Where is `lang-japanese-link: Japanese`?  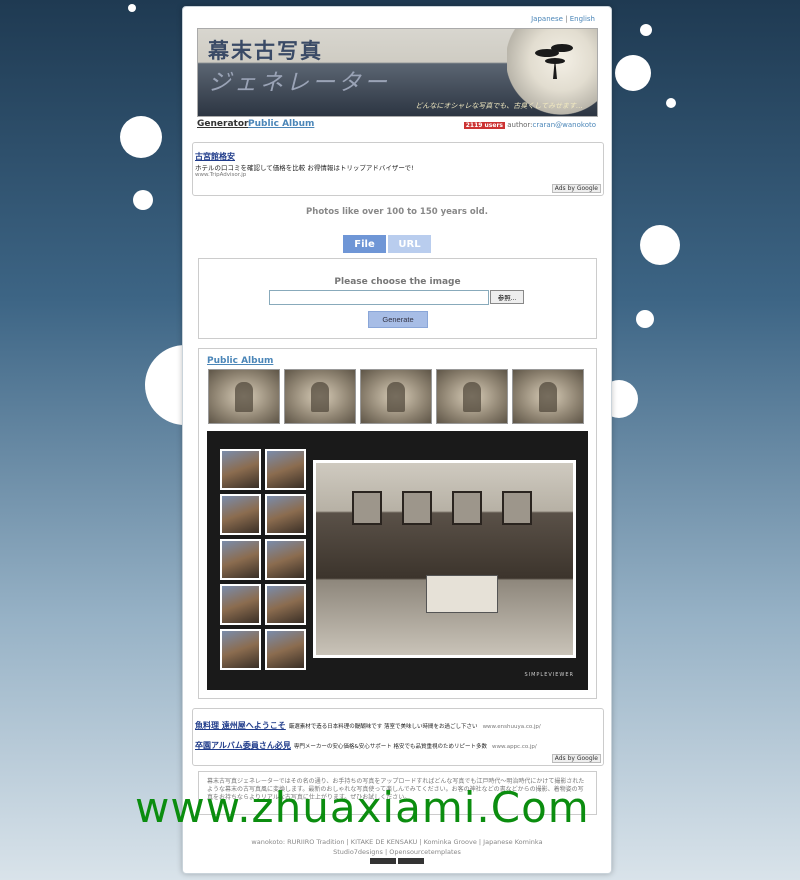 lang-japanese-link: Japanese is located at coordinates (547, 19).